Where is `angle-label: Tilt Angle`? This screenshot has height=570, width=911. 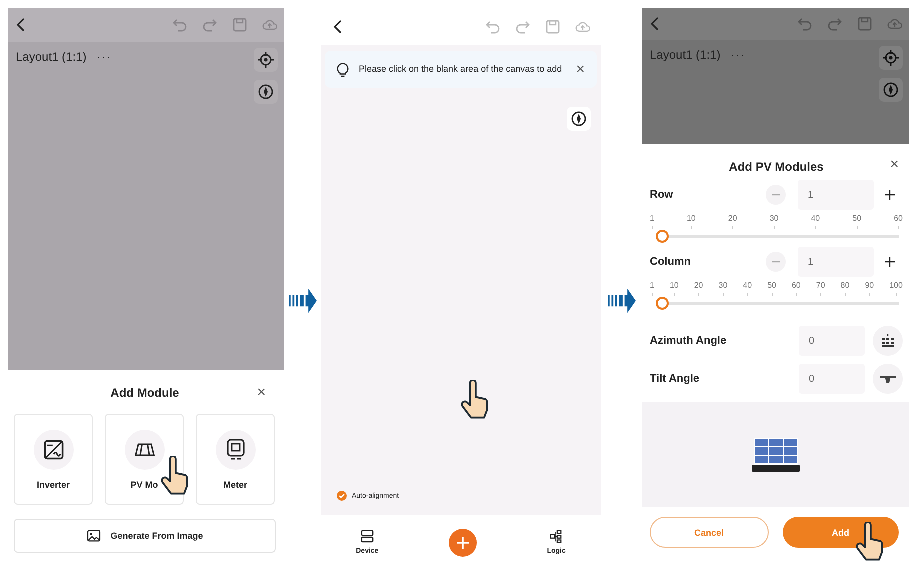
angle-label: Tilt Angle is located at coordinates (675, 379).